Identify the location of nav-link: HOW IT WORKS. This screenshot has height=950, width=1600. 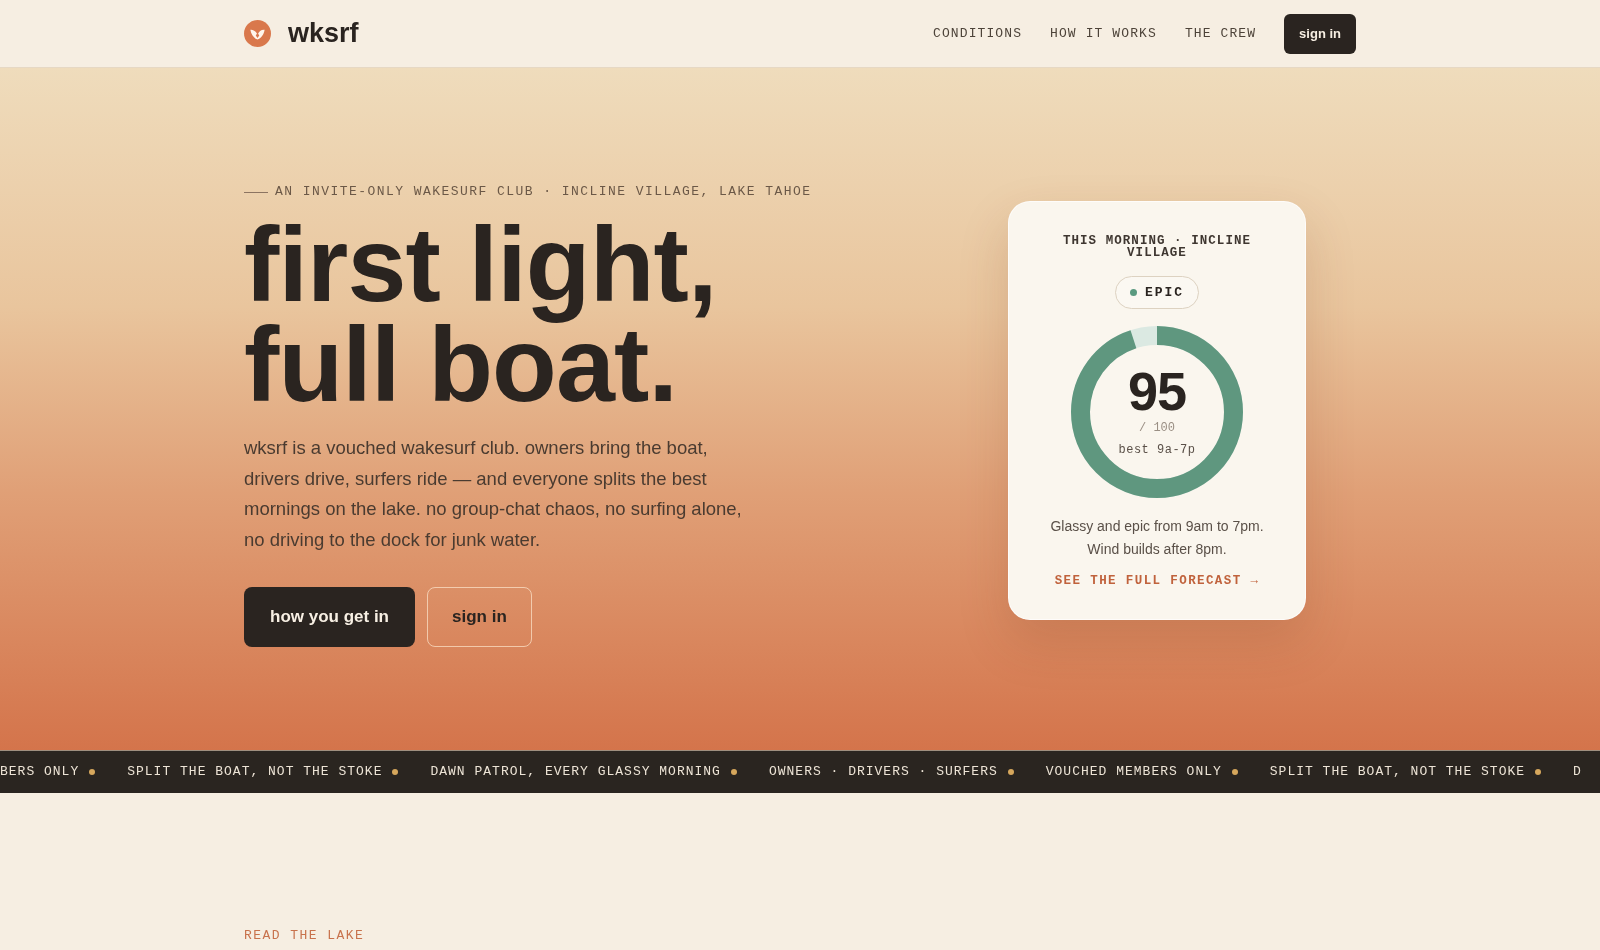
(1103, 33).